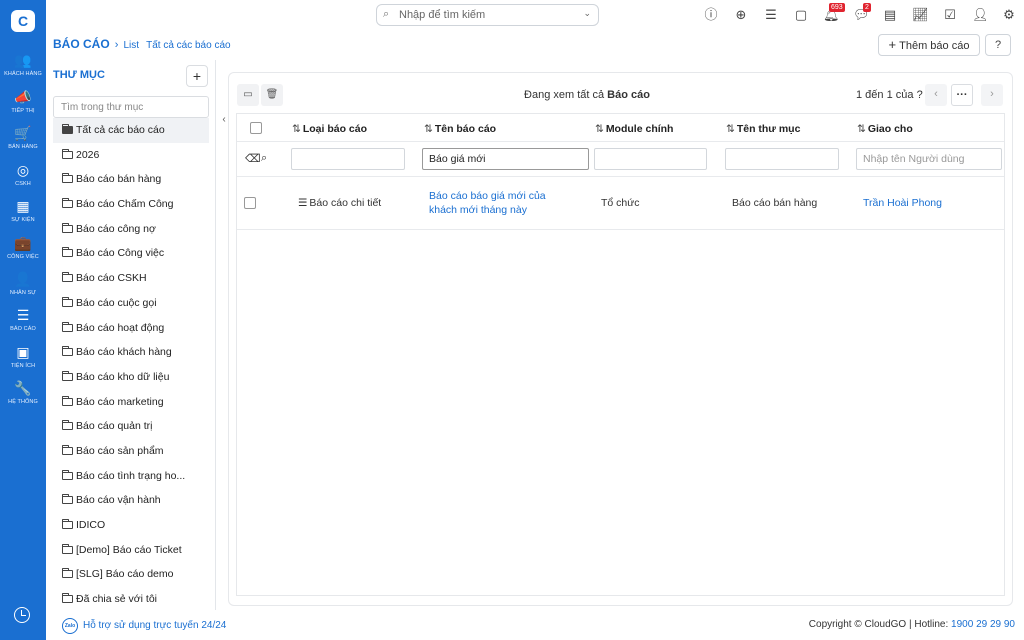 Image resolution: width=1024 pixels, height=640 pixels. What do you see at coordinates (620, 176) in the screenshot?
I see `filter-divider` at bounding box center [620, 176].